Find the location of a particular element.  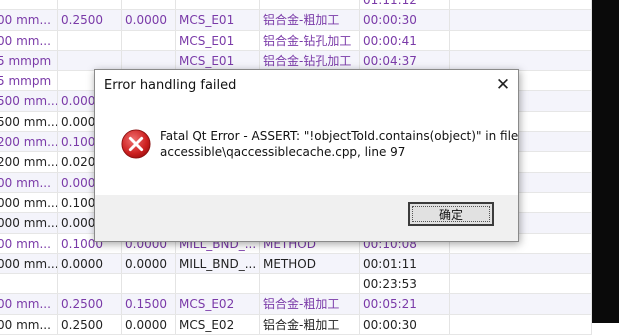

background-dark-strip is located at coordinates (605, 161).